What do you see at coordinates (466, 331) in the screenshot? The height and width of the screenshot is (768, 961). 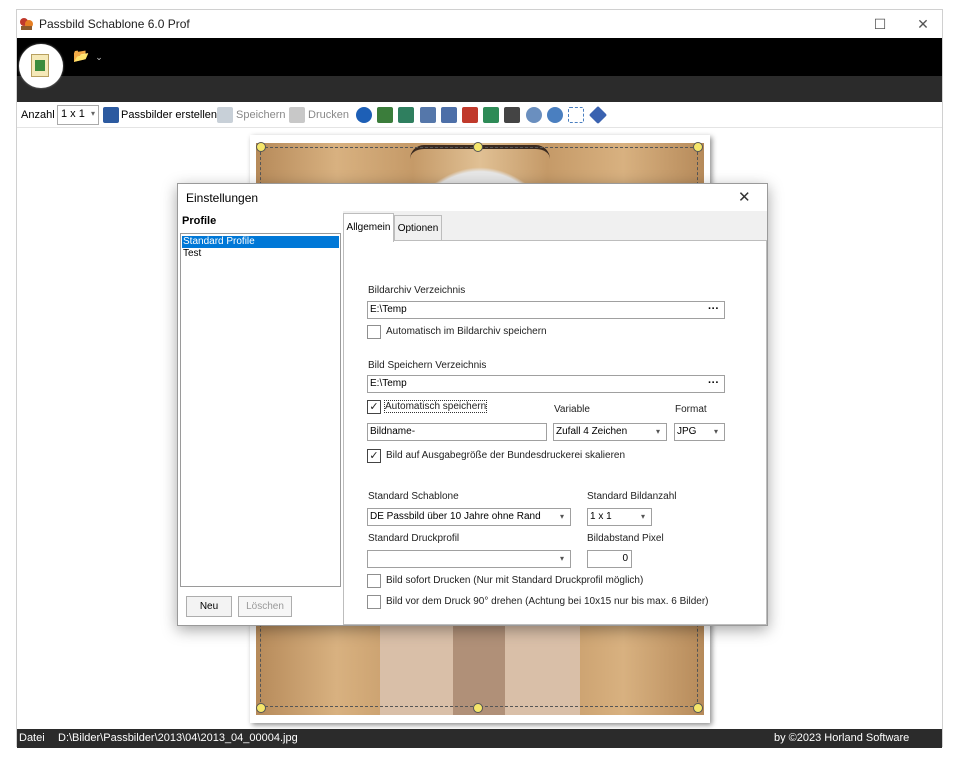 I see `auto-archive-label: Automatisch im Bildarchiv speichern` at bounding box center [466, 331].